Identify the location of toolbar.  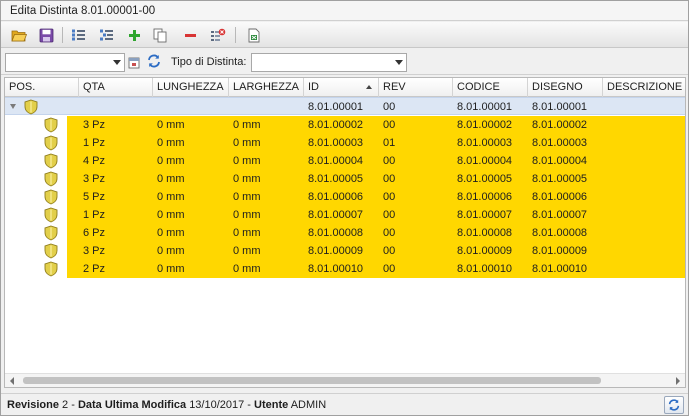
(344, 35).